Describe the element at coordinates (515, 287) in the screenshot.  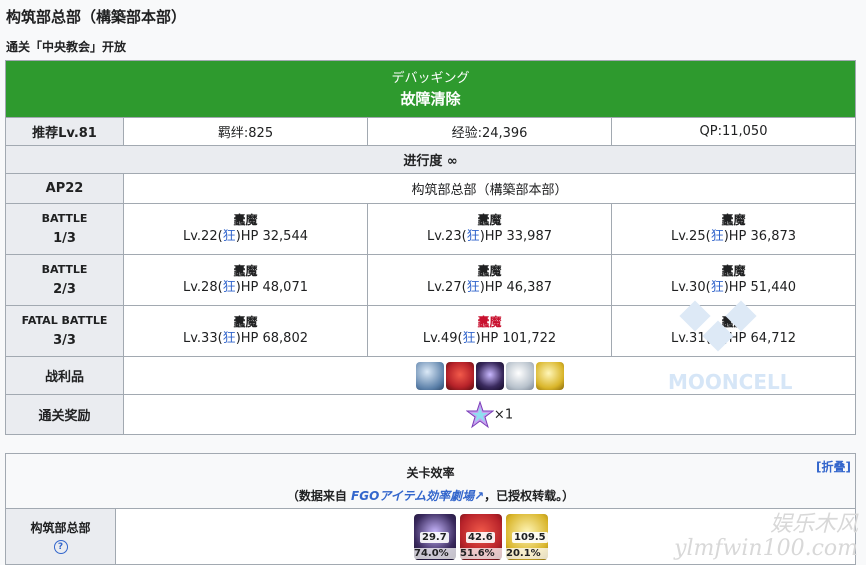
I see `enemy-hp: )HP 46,387` at that location.